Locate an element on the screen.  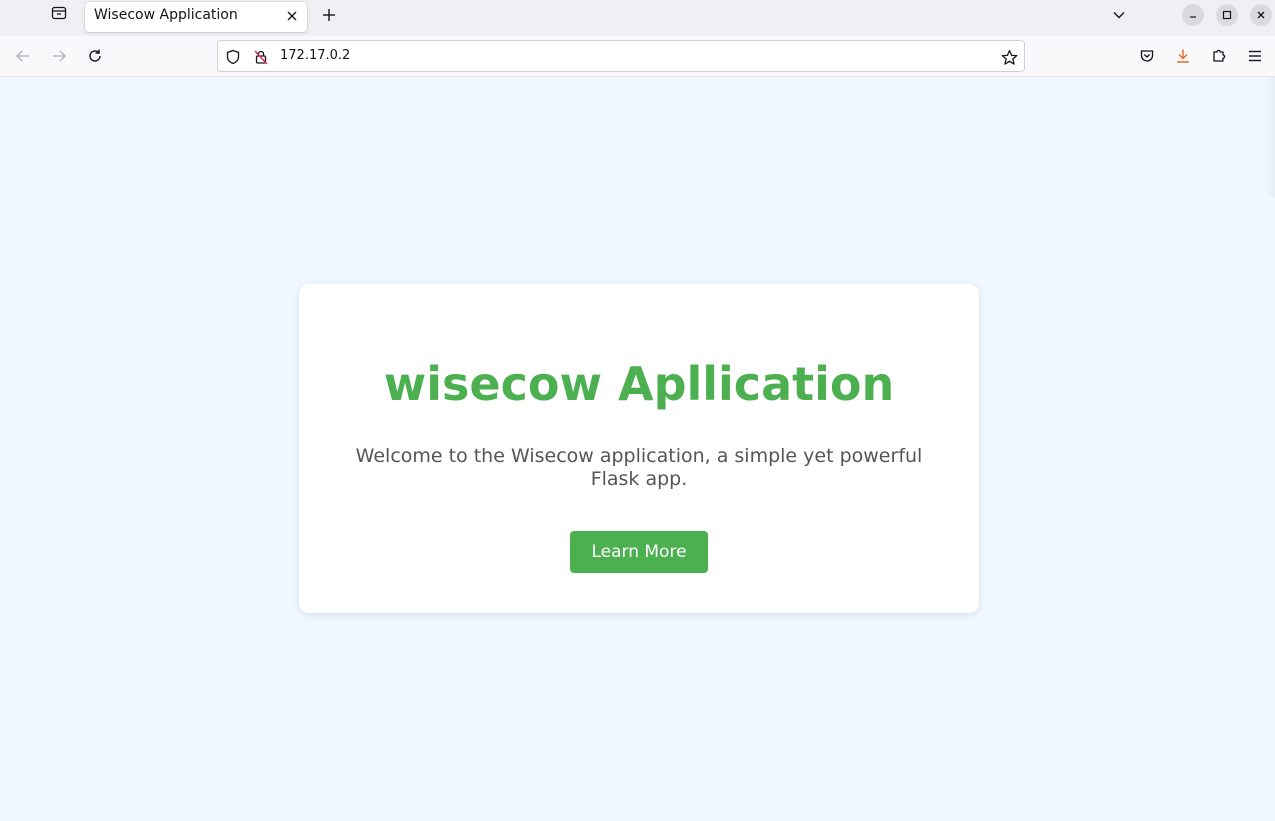
star-icon is located at coordinates (1009, 57).